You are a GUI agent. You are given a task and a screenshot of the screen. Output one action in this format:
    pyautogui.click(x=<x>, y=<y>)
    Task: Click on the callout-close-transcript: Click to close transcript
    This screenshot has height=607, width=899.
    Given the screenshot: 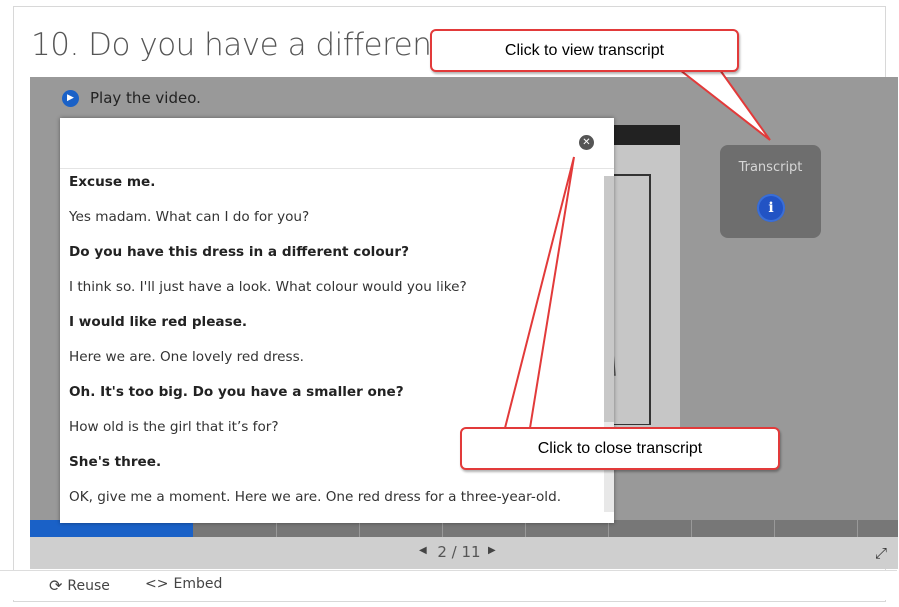 What is the action you would take?
    pyautogui.click(x=620, y=448)
    